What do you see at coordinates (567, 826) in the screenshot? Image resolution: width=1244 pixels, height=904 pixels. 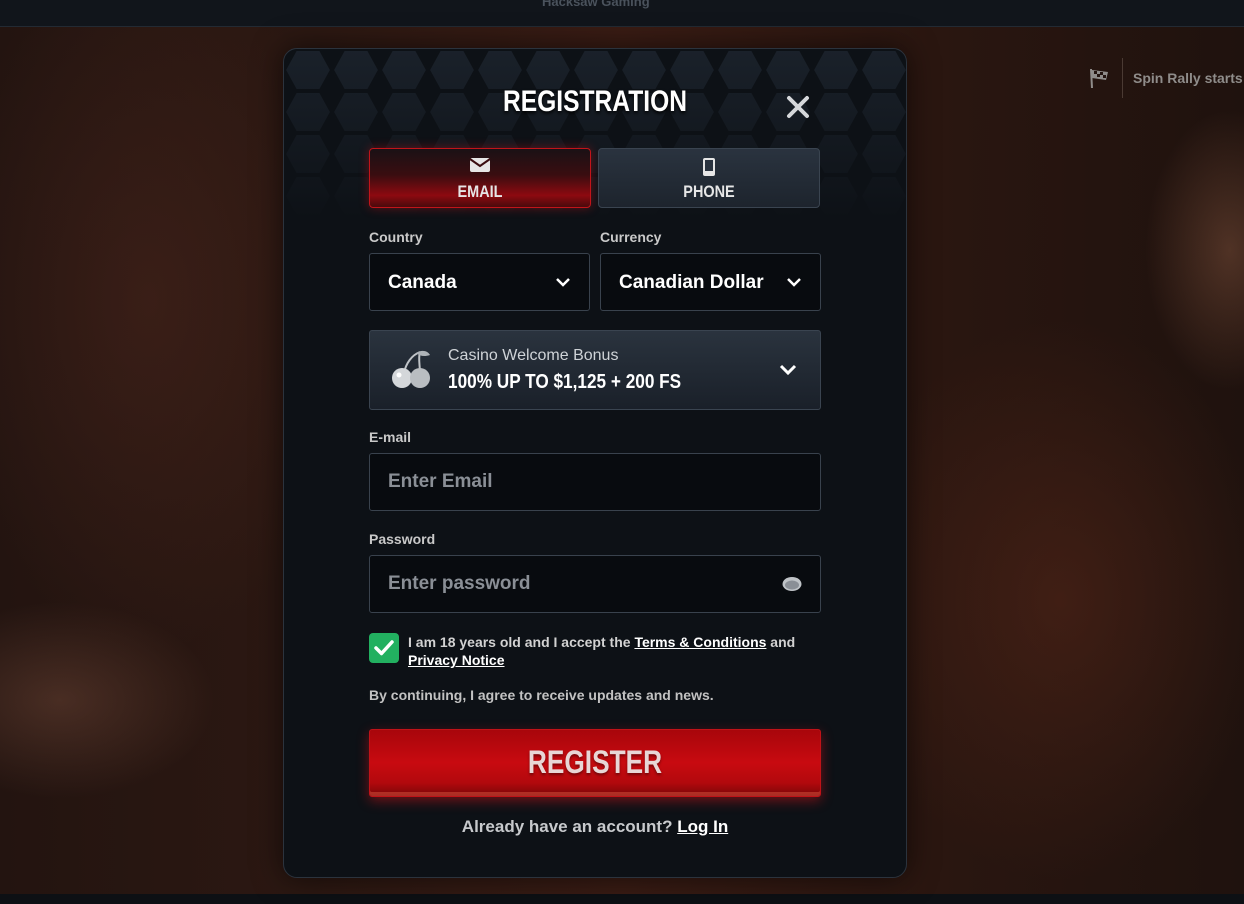 I see `account-prompt-text: Already have an account?` at bounding box center [567, 826].